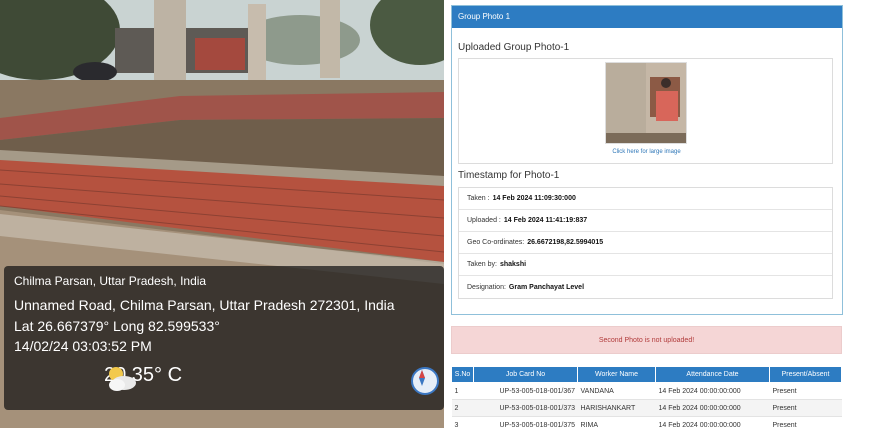 The width and height of the screenshot is (870, 428). What do you see at coordinates (616, 374) in the screenshot?
I see `col-worker-name: Worker Name` at bounding box center [616, 374].